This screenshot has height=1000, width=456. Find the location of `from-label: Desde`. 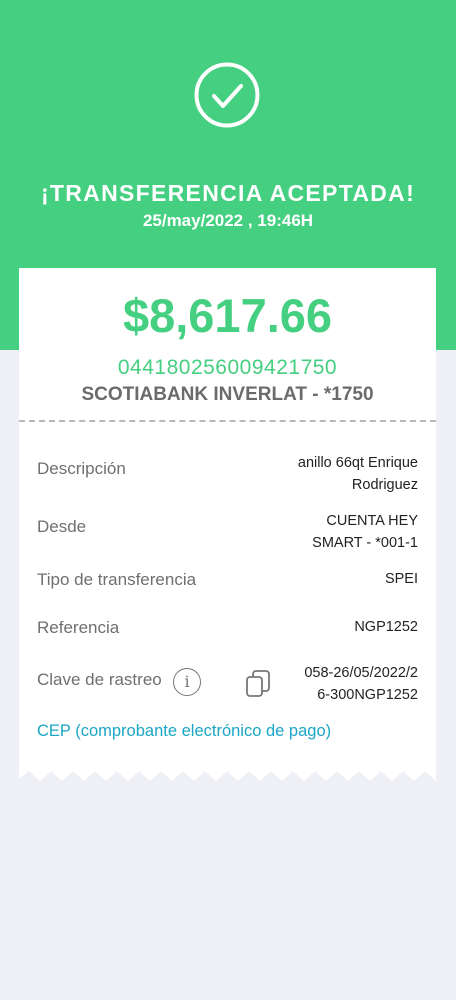

from-label: Desde is located at coordinates (62, 526).